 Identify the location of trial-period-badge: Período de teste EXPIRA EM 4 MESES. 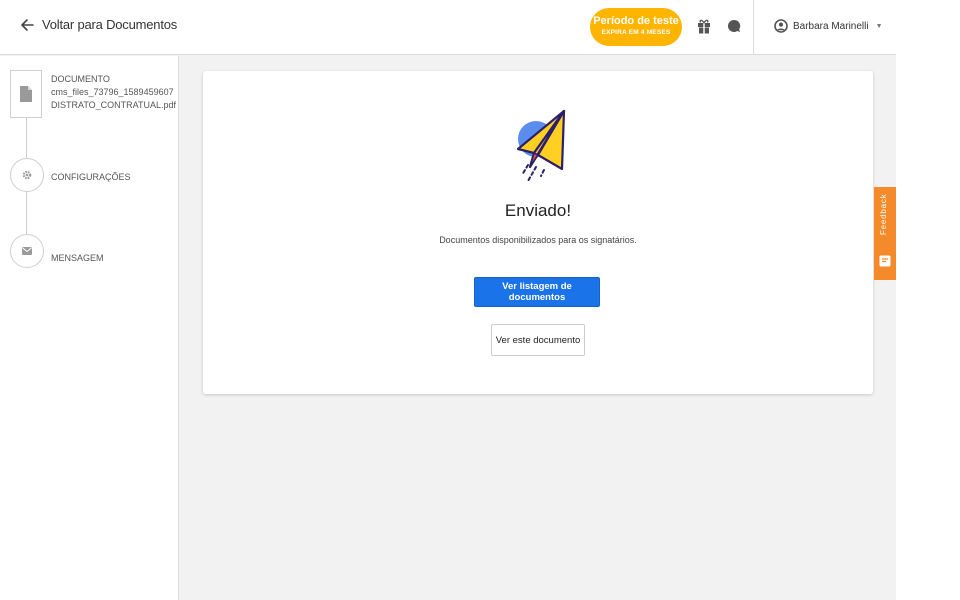
(636, 27).